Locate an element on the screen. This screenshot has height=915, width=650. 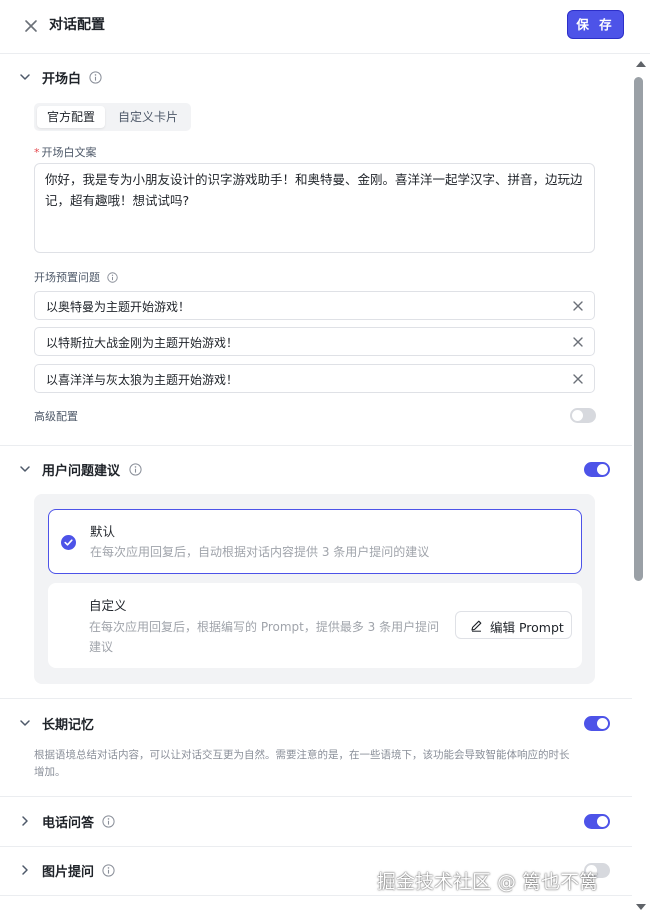
opening-mode-tabs: 官方配置 自定义卡片 is located at coordinates (112, 117).